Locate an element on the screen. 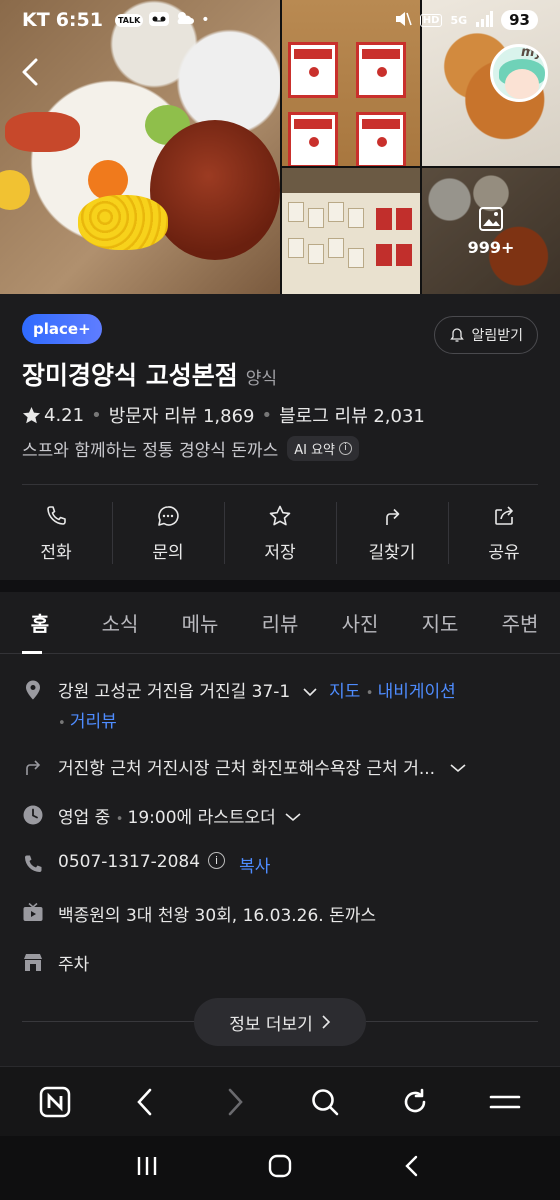 The height and width of the screenshot is (1200, 560). place-description: 스프와 함께하는 정통 경양식 돈까스 is located at coordinates (150, 451).